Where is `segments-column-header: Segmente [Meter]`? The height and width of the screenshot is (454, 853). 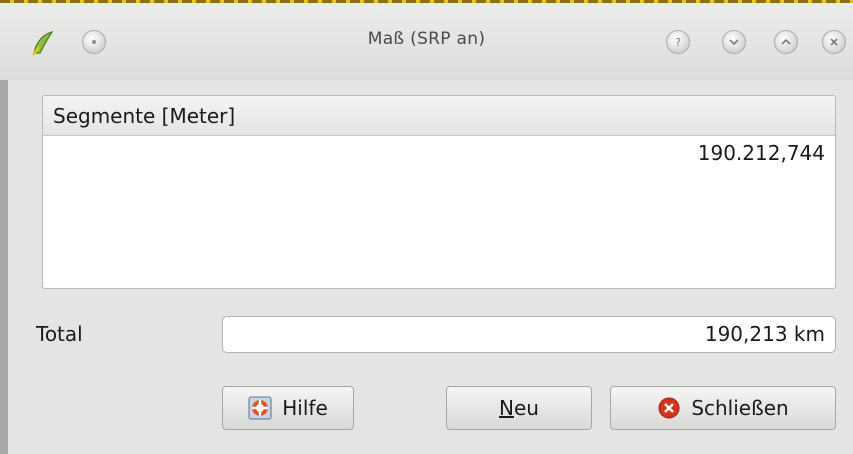
segments-column-header: Segmente [Meter] is located at coordinates (439, 116).